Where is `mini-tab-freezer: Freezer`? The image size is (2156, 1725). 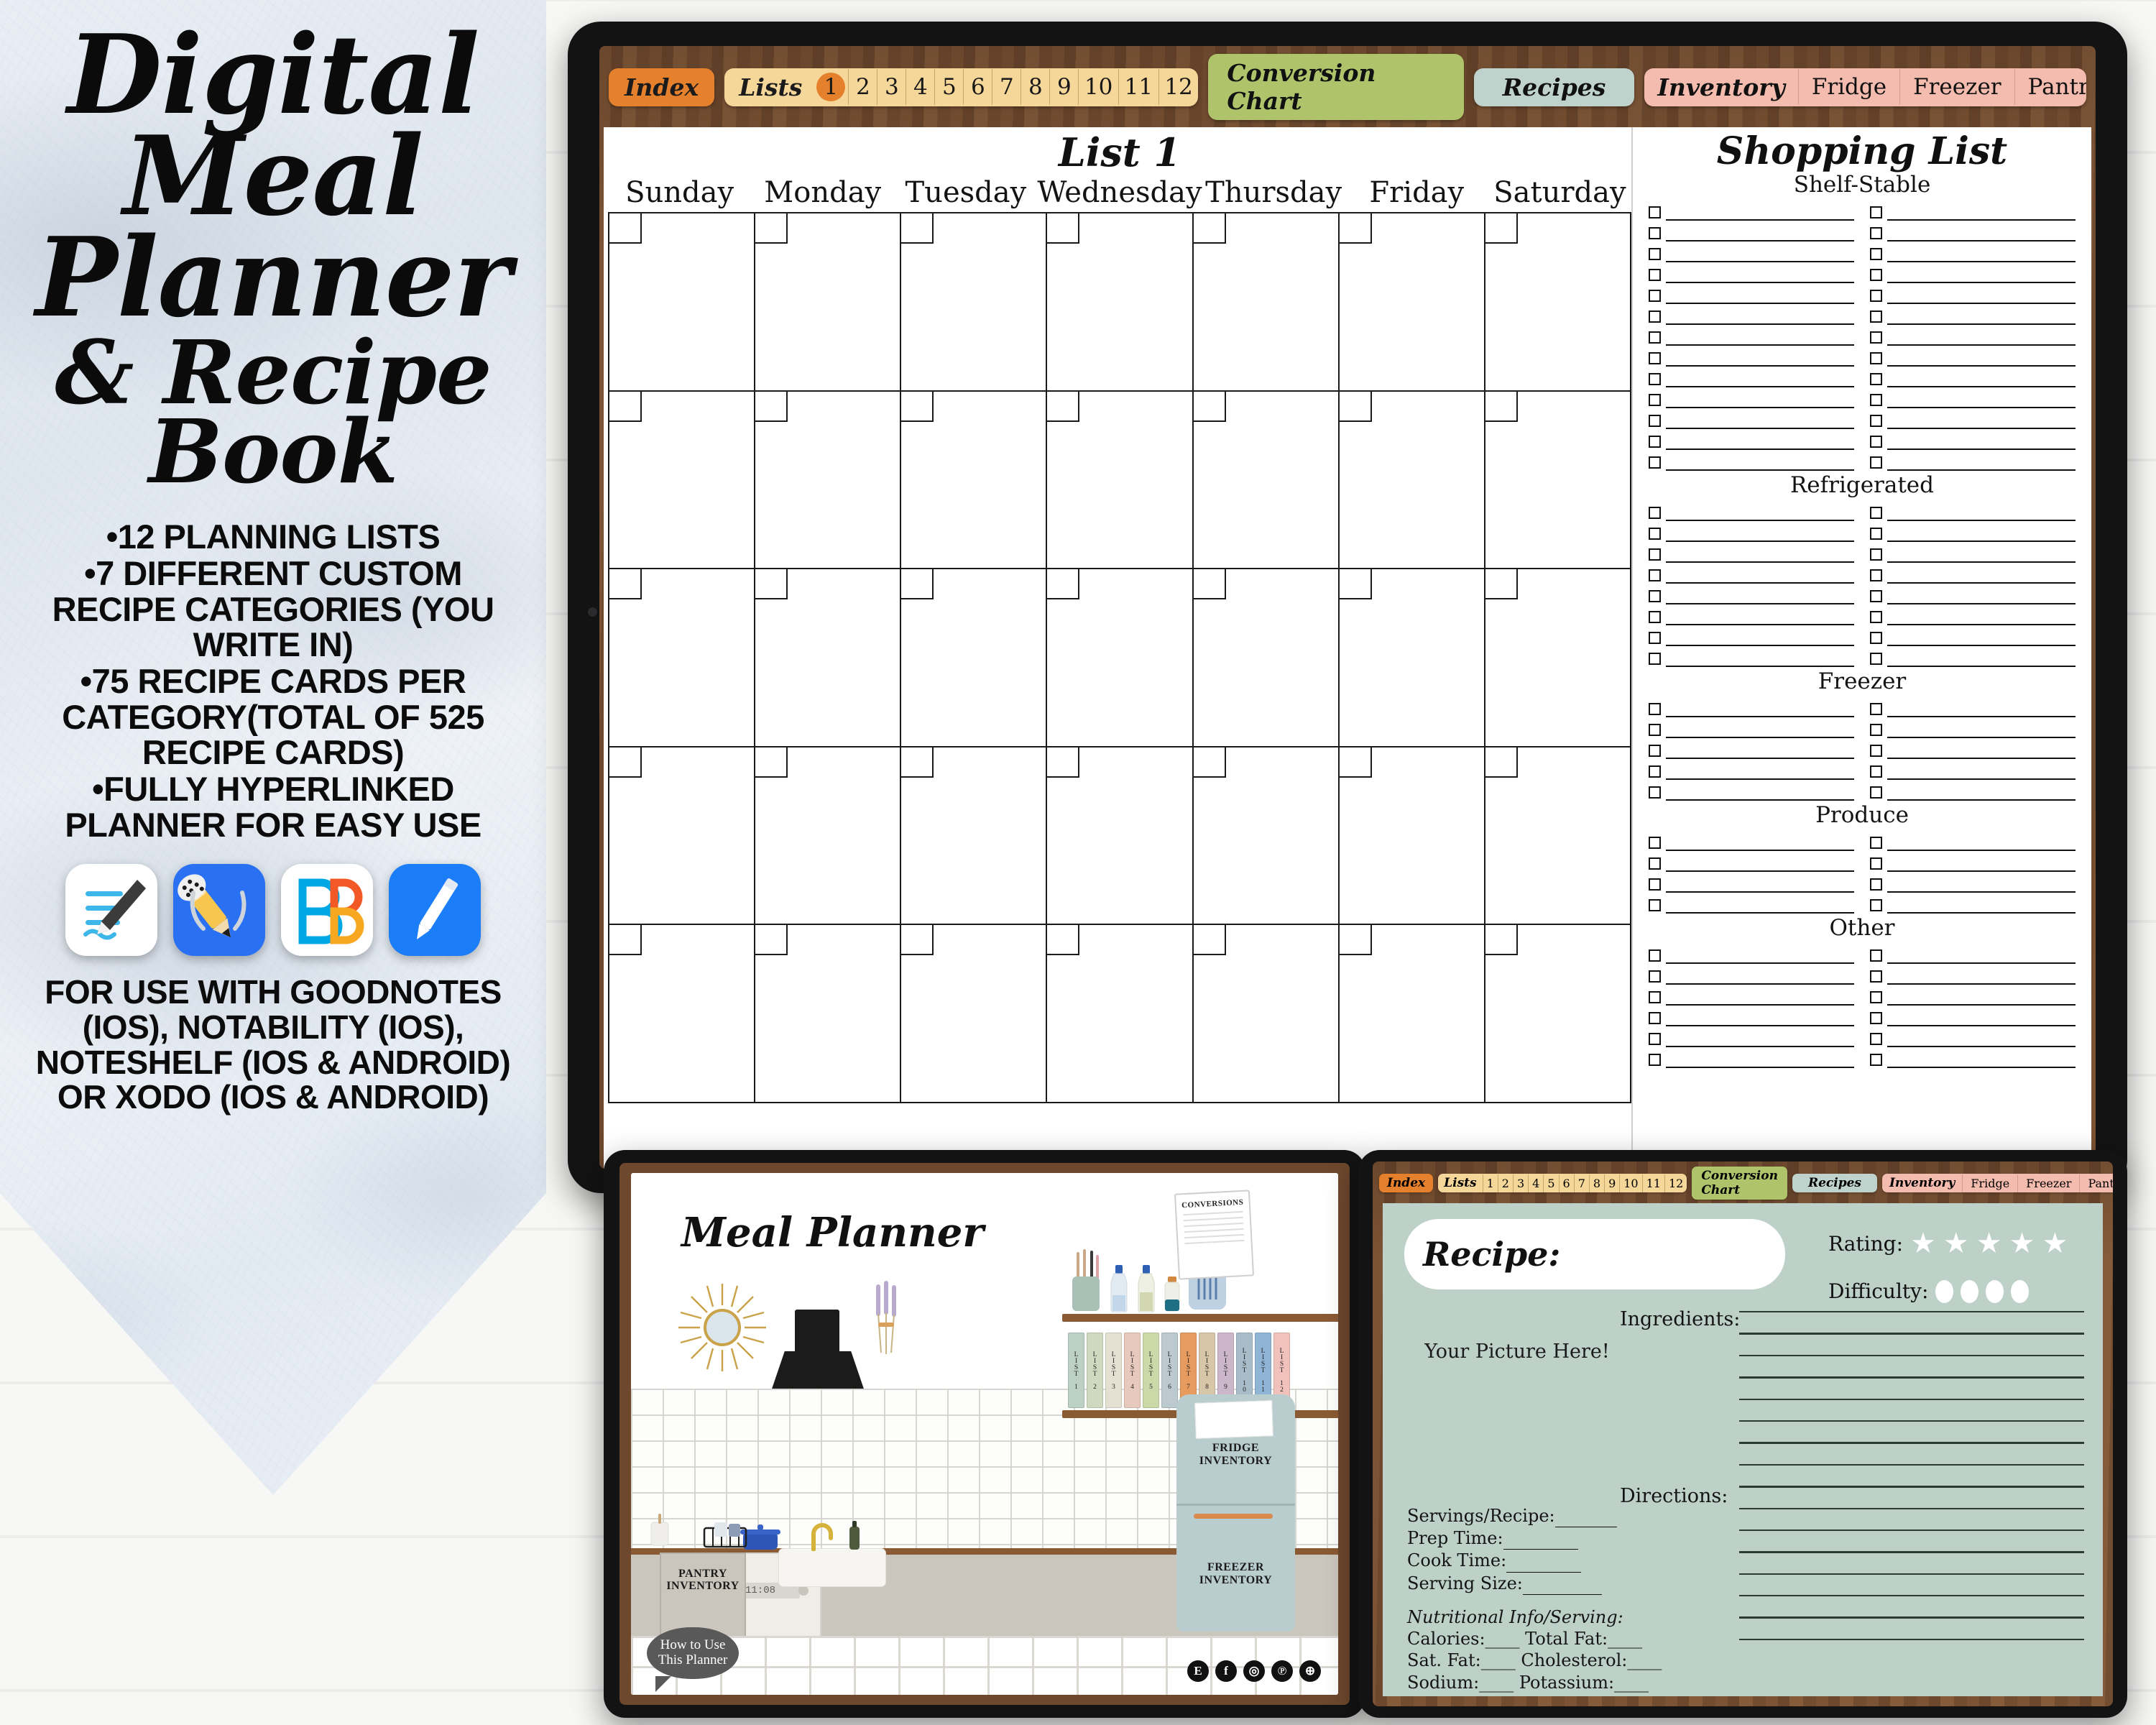
mini-tab-freezer: Freezer is located at coordinates (2048, 1183).